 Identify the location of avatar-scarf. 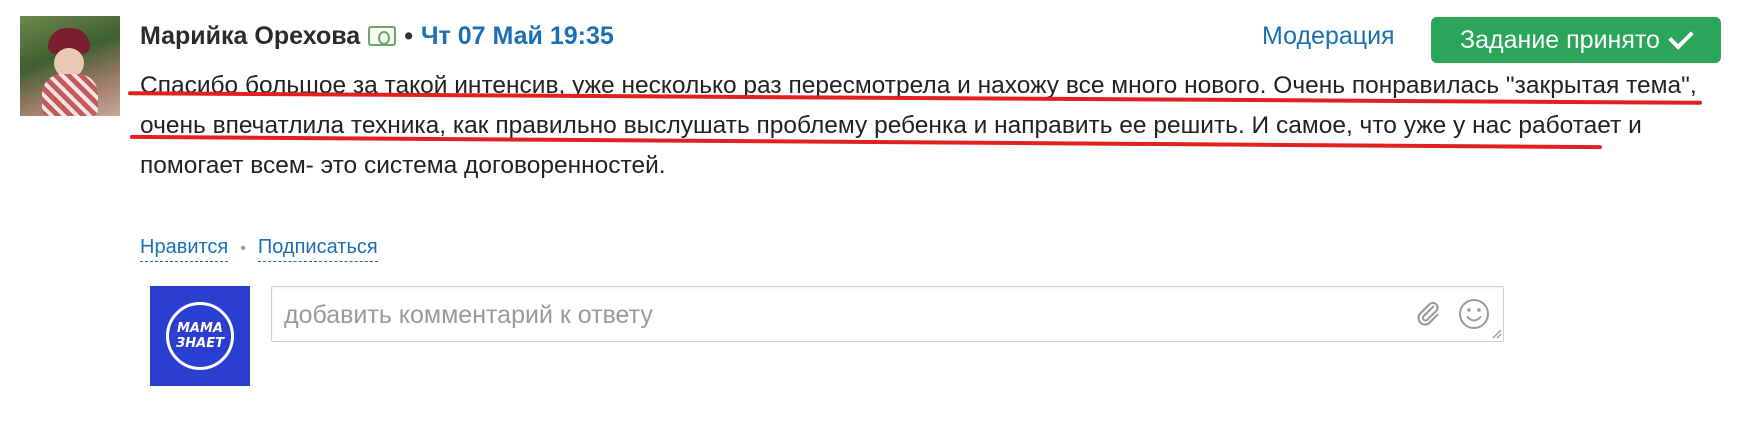
(70, 95).